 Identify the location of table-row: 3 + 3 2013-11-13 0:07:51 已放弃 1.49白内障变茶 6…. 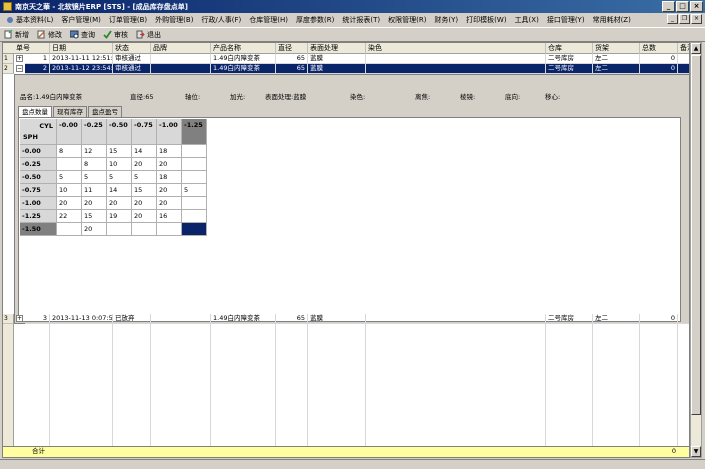
(346, 319).